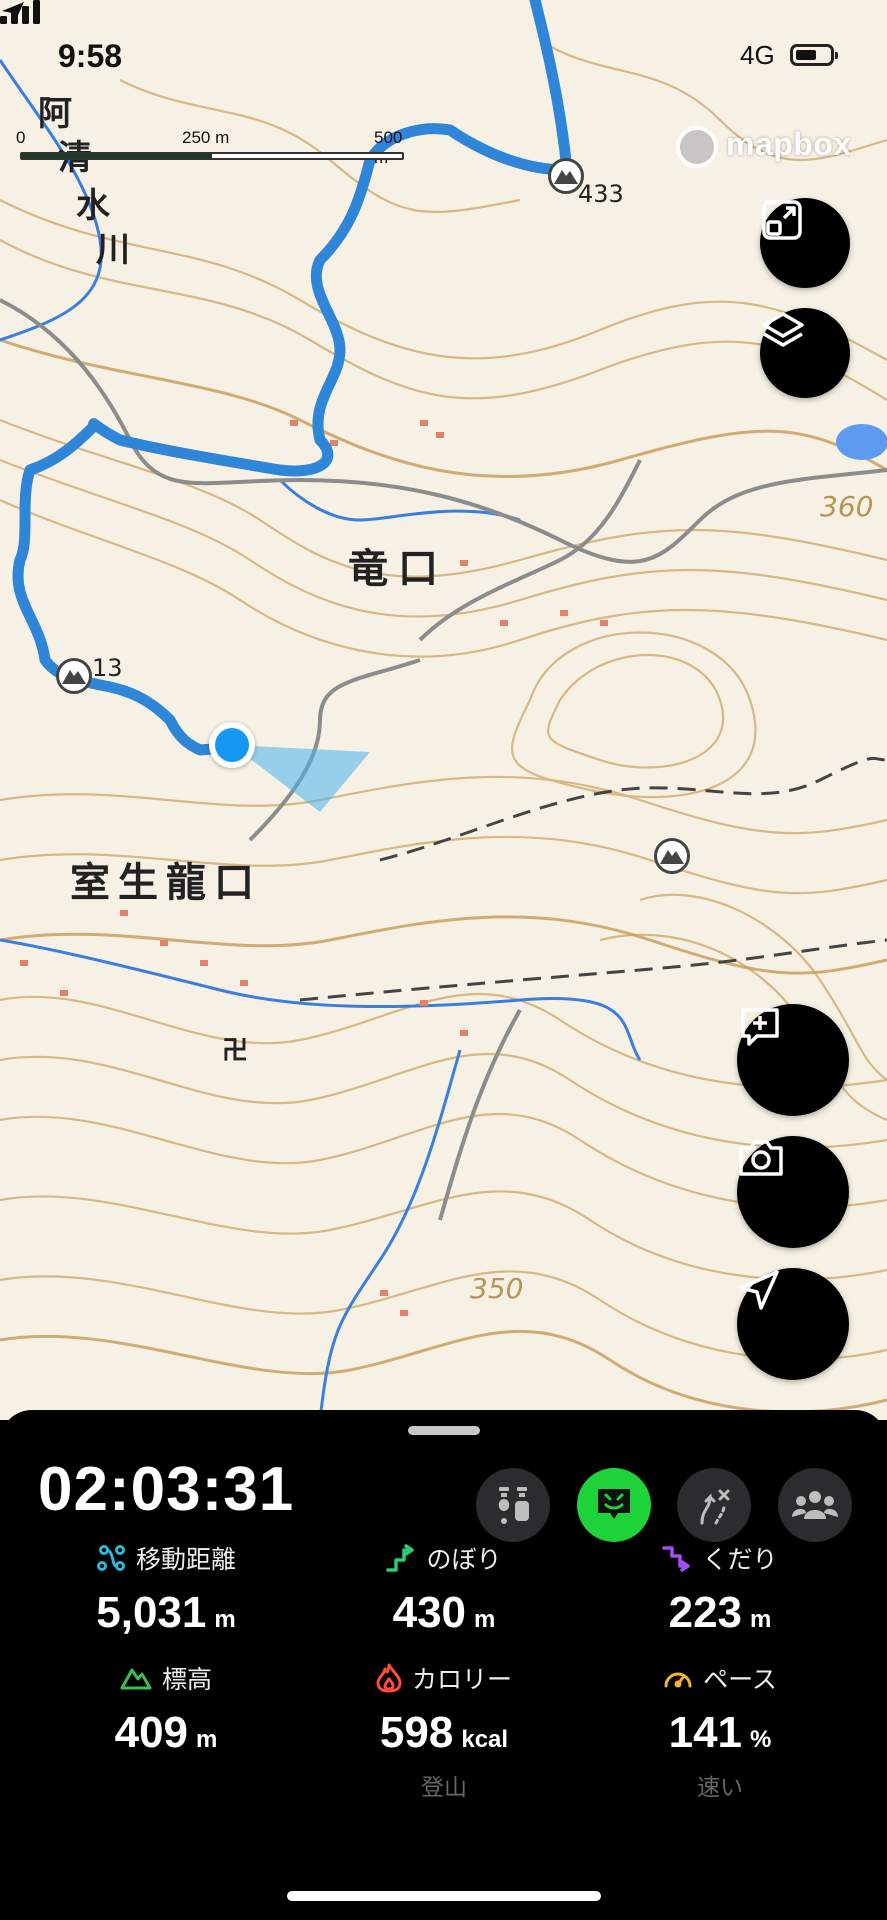  What do you see at coordinates (814, 55) in the screenshot?
I see `battery-icon` at bounding box center [814, 55].